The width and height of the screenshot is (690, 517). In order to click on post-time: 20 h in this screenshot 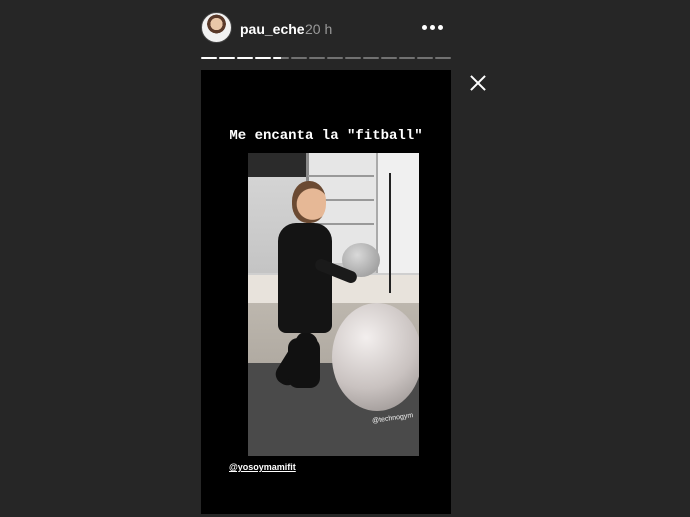, I will do `click(319, 29)`.